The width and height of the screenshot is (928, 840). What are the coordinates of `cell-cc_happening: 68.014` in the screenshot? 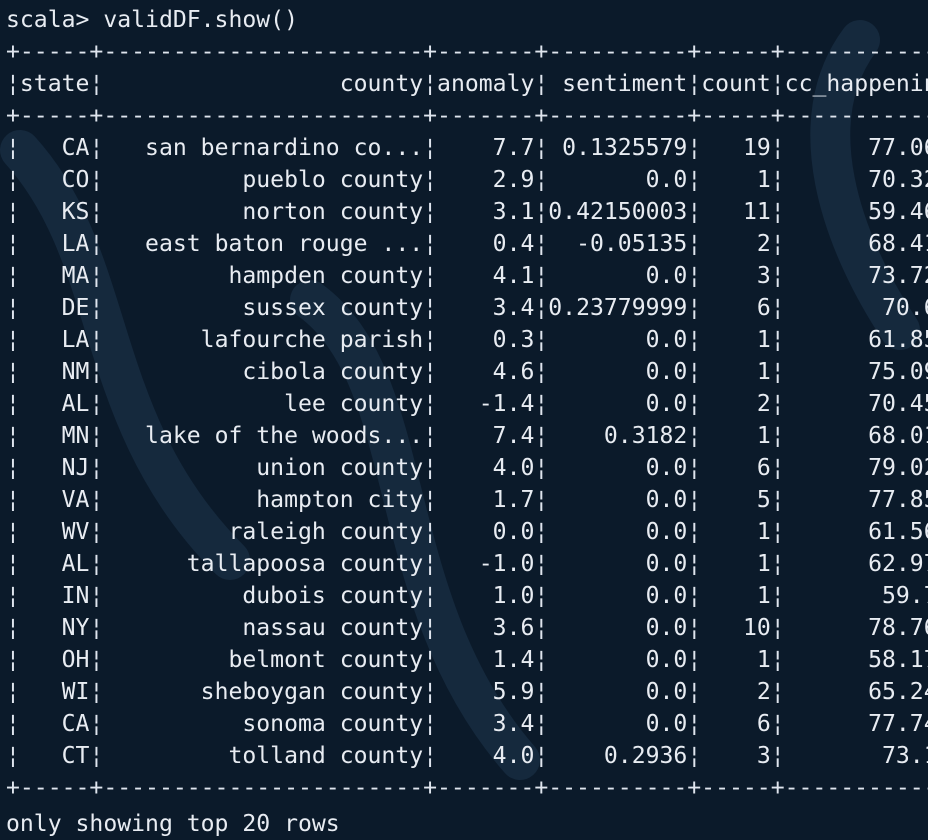 It's located at (898, 436).